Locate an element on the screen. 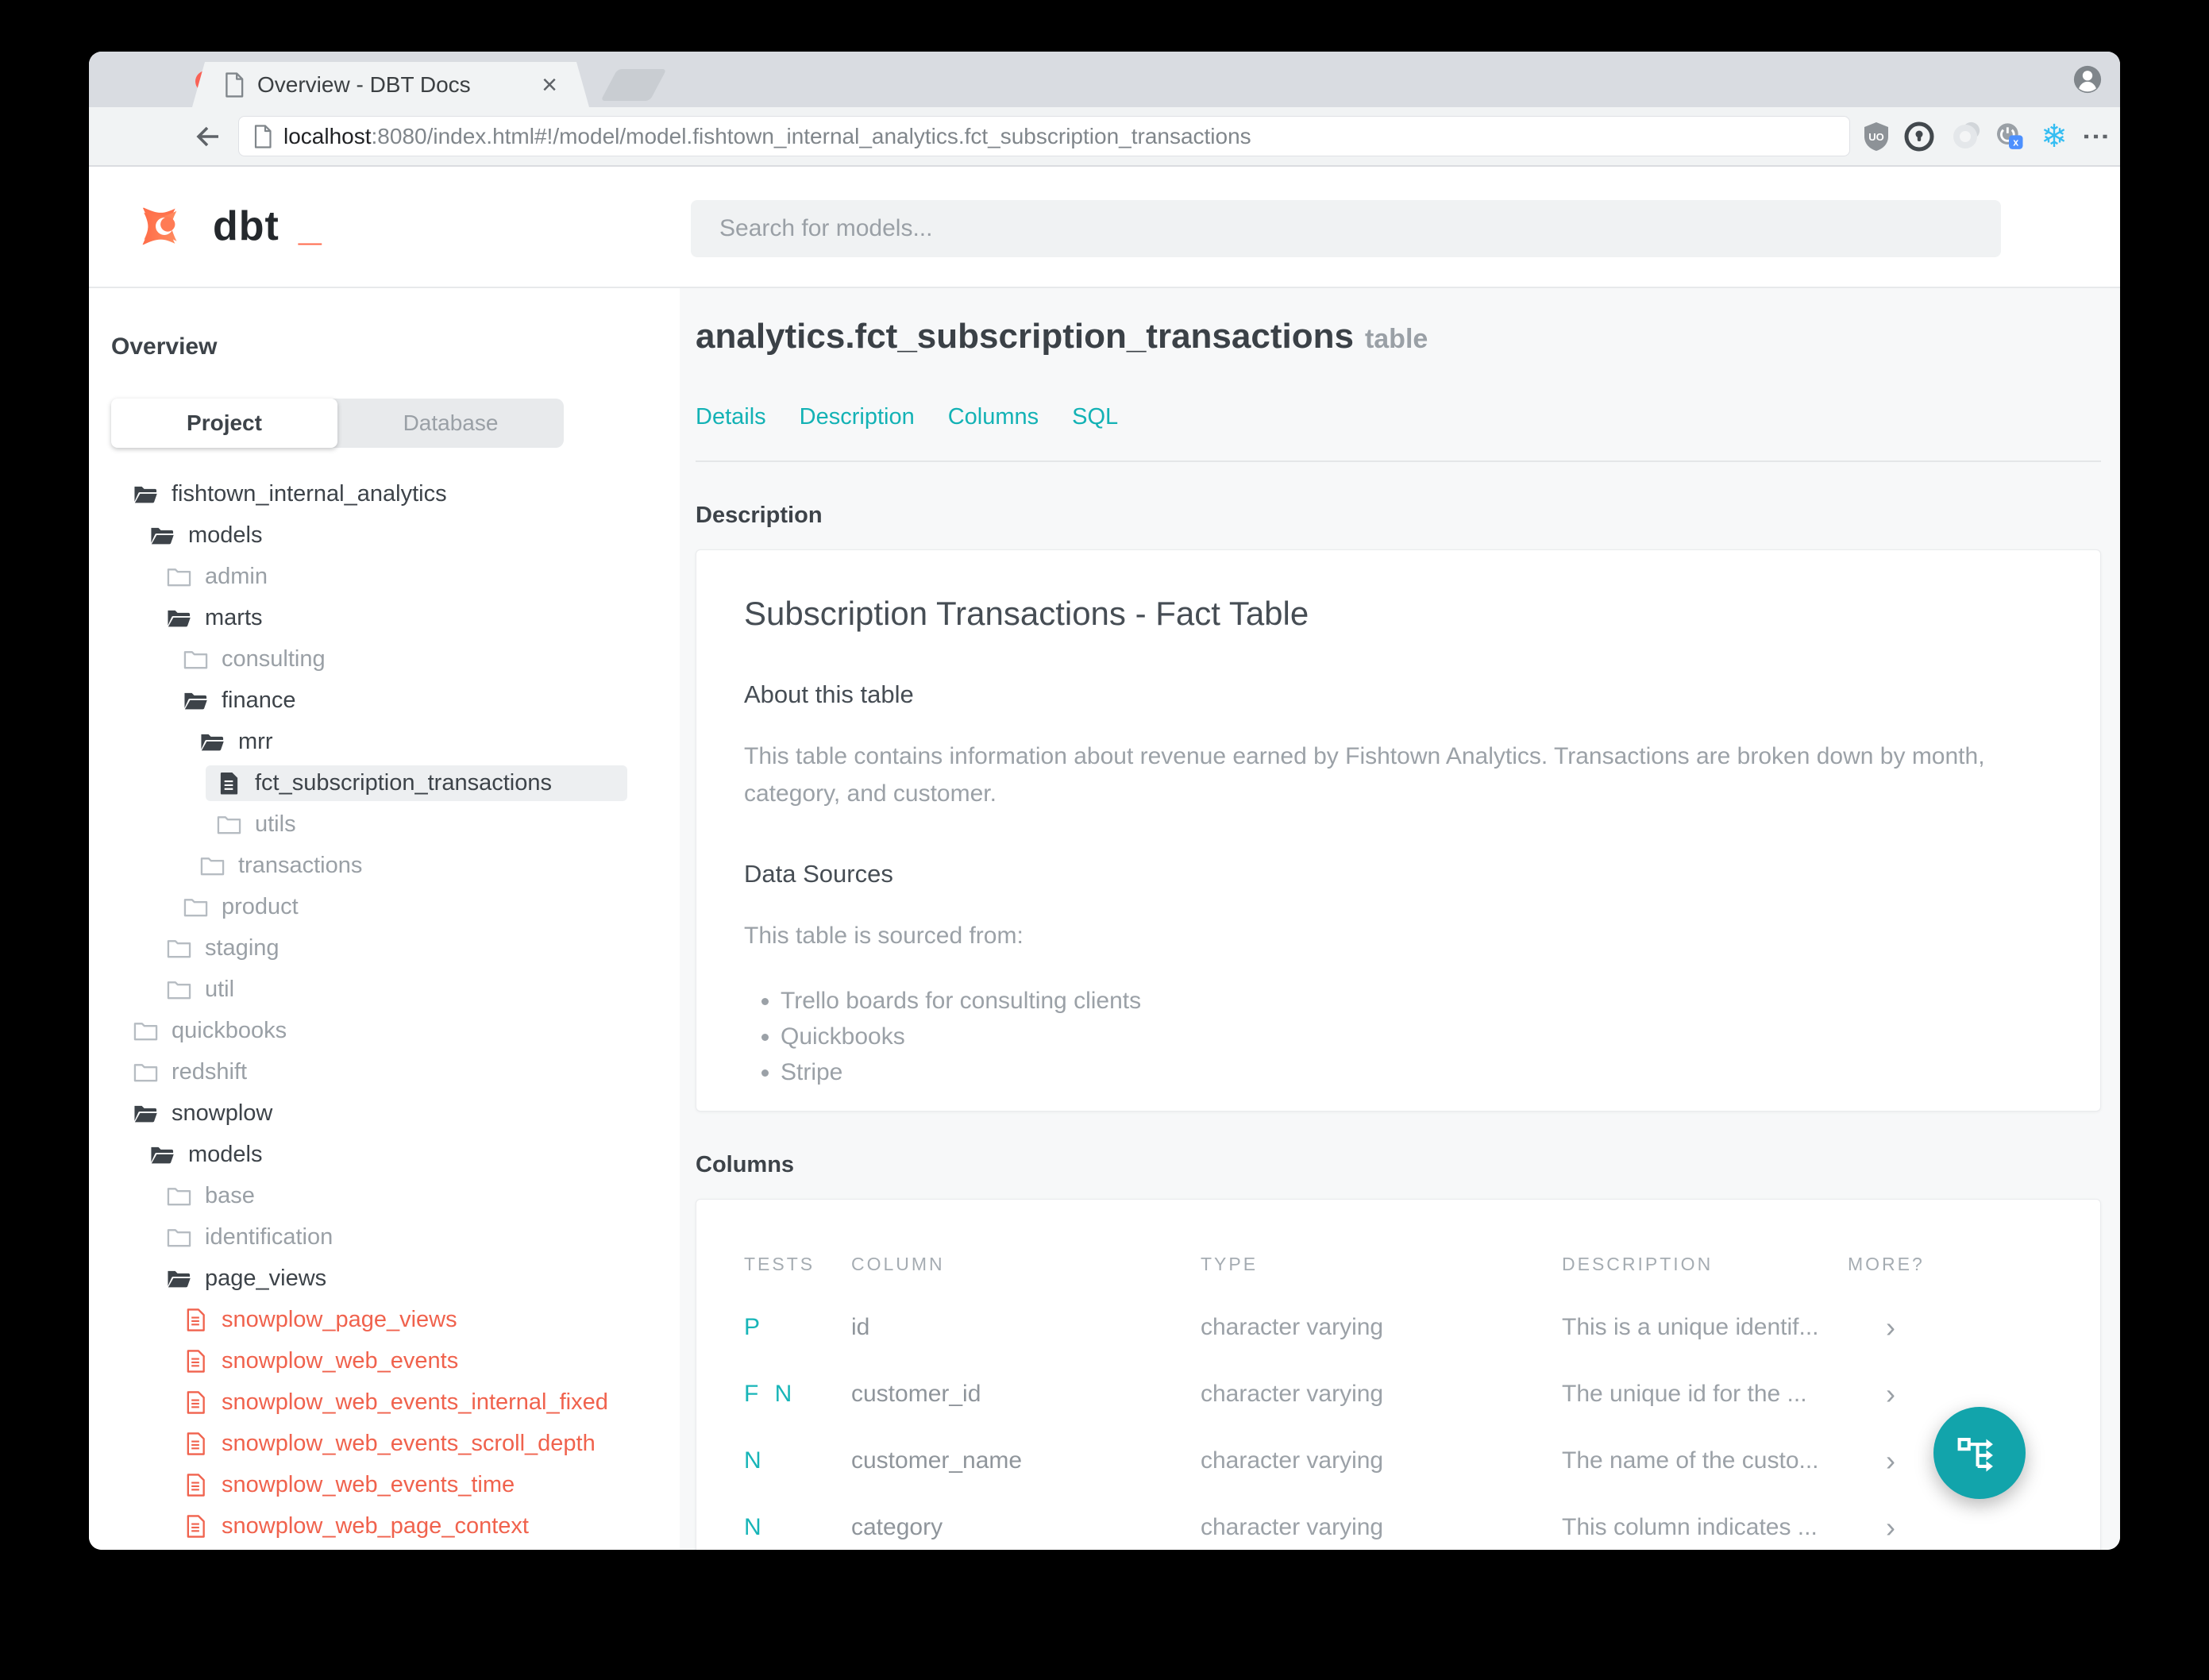 Image resolution: width=2209 pixels, height=1680 pixels. lineage-graph-button is located at coordinates (1980, 1453).